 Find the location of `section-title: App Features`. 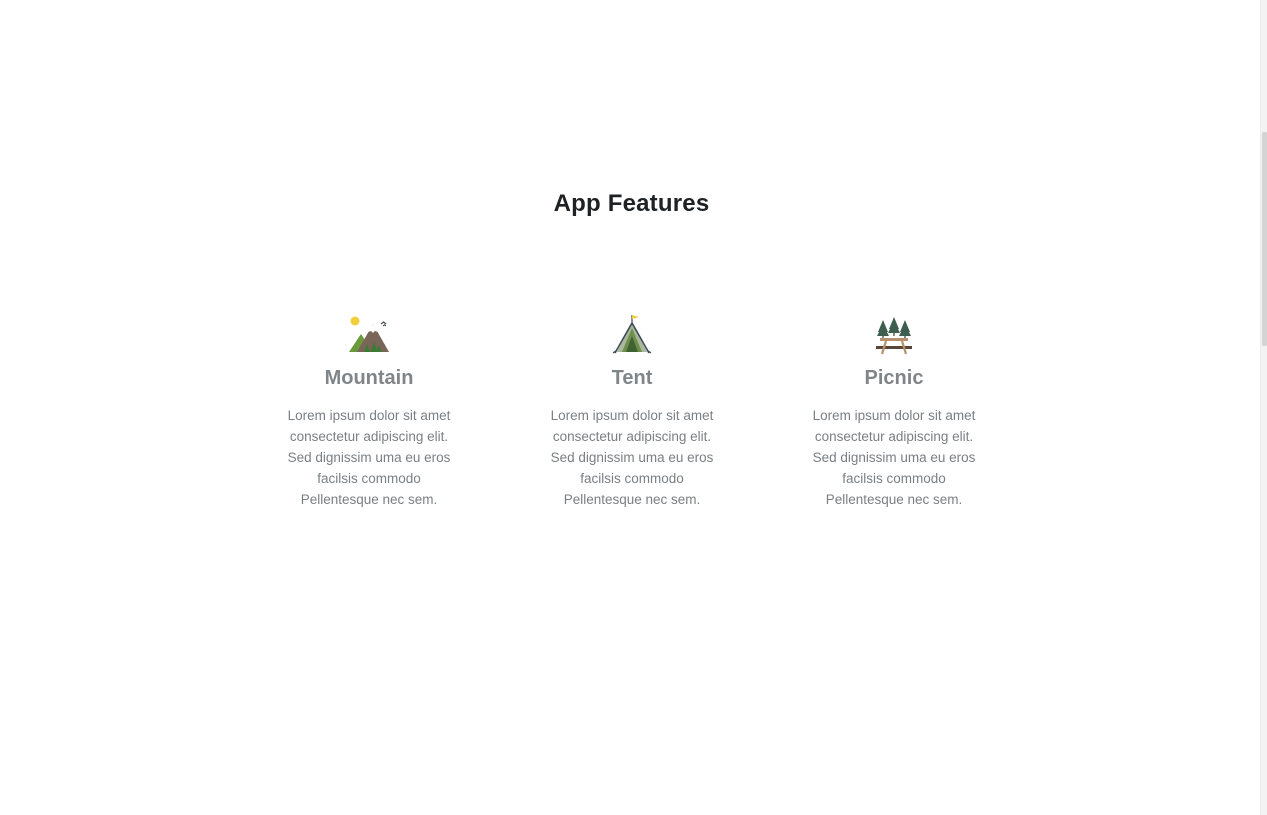

section-title: App Features is located at coordinates (631, 203).